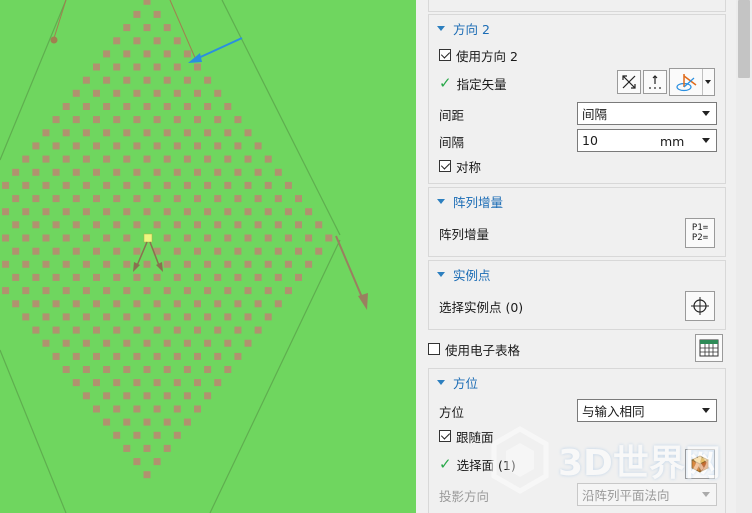 The image size is (752, 513). What do you see at coordinates (700, 306) in the screenshot?
I see `select-point-button` at bounding box center [700, 306].